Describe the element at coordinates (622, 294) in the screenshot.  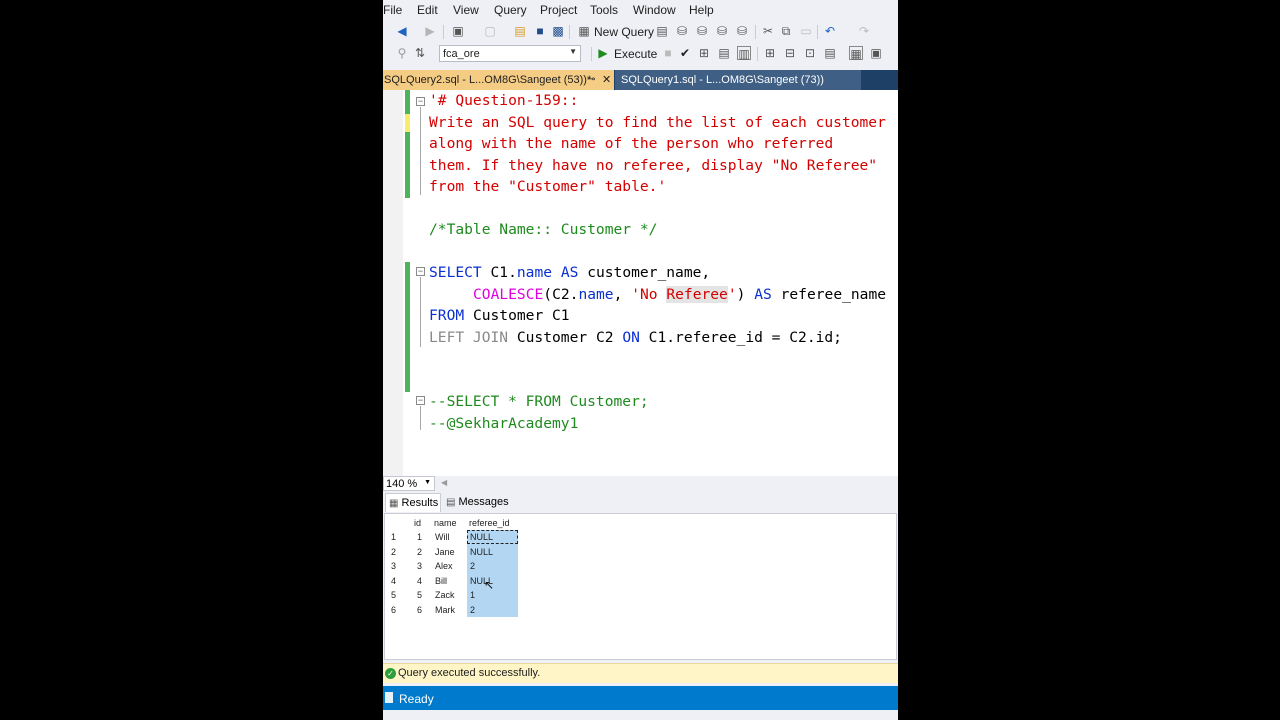
I see `code-token: ,` at that location.